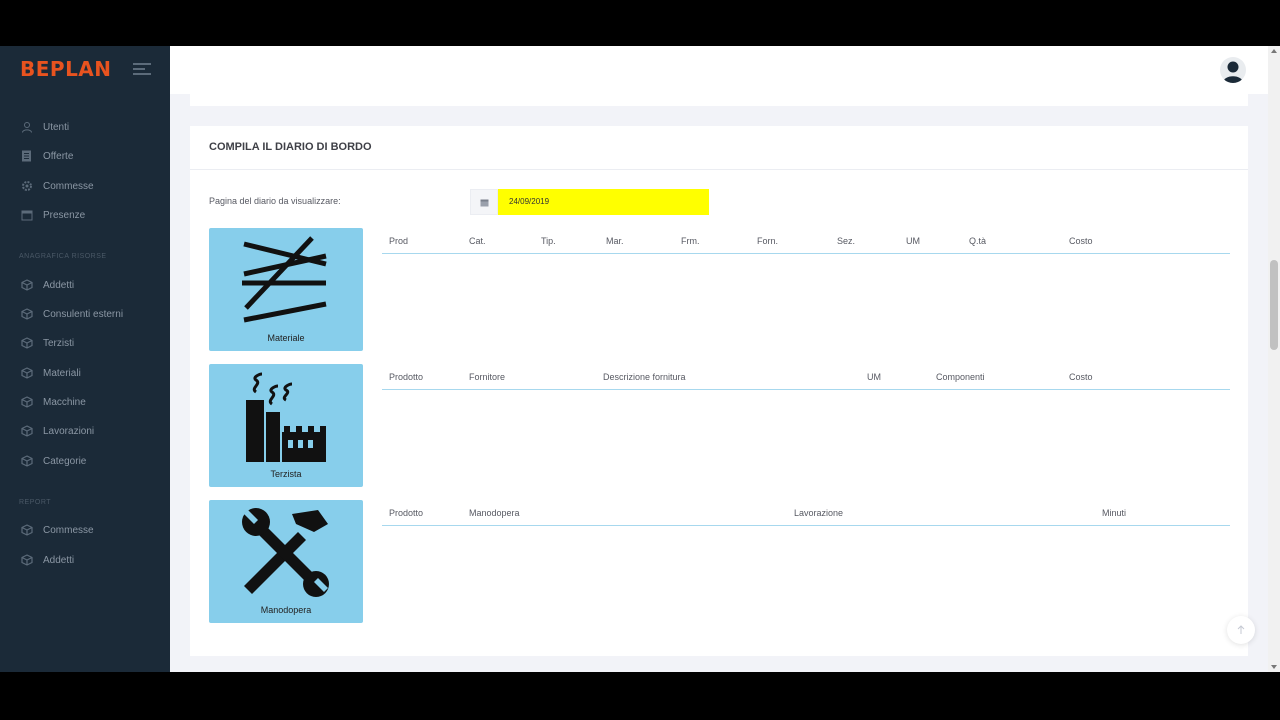 This screenshot has height=720, width=1280. Describe the element at coordinates (26, 127) in the screenshot. I see `user-icon` at that location.